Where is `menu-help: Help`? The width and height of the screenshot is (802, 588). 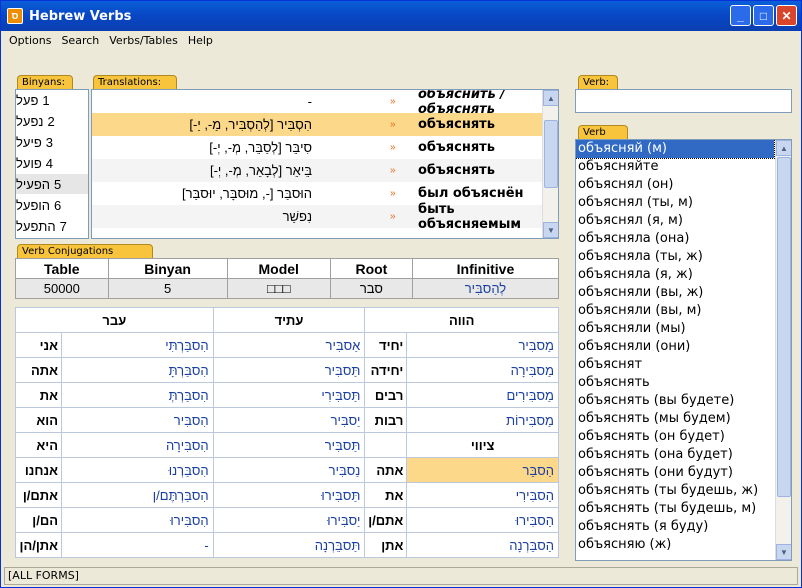
menu-help: Help is located at coordinates (200, 40).